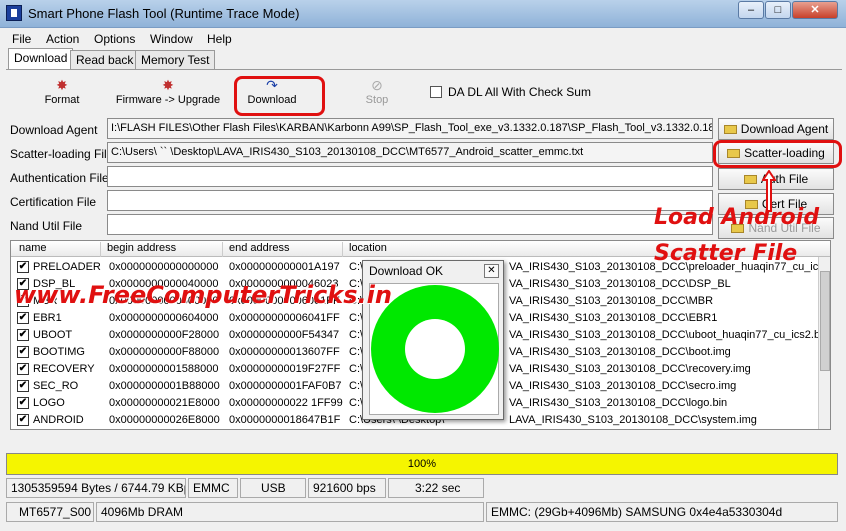 This screenshot has width=846, height=531. What do you see at coordinates (168, 85) in the screenshot?
I see `upgrade-icon: ✸` at bounding box center [168, 85].